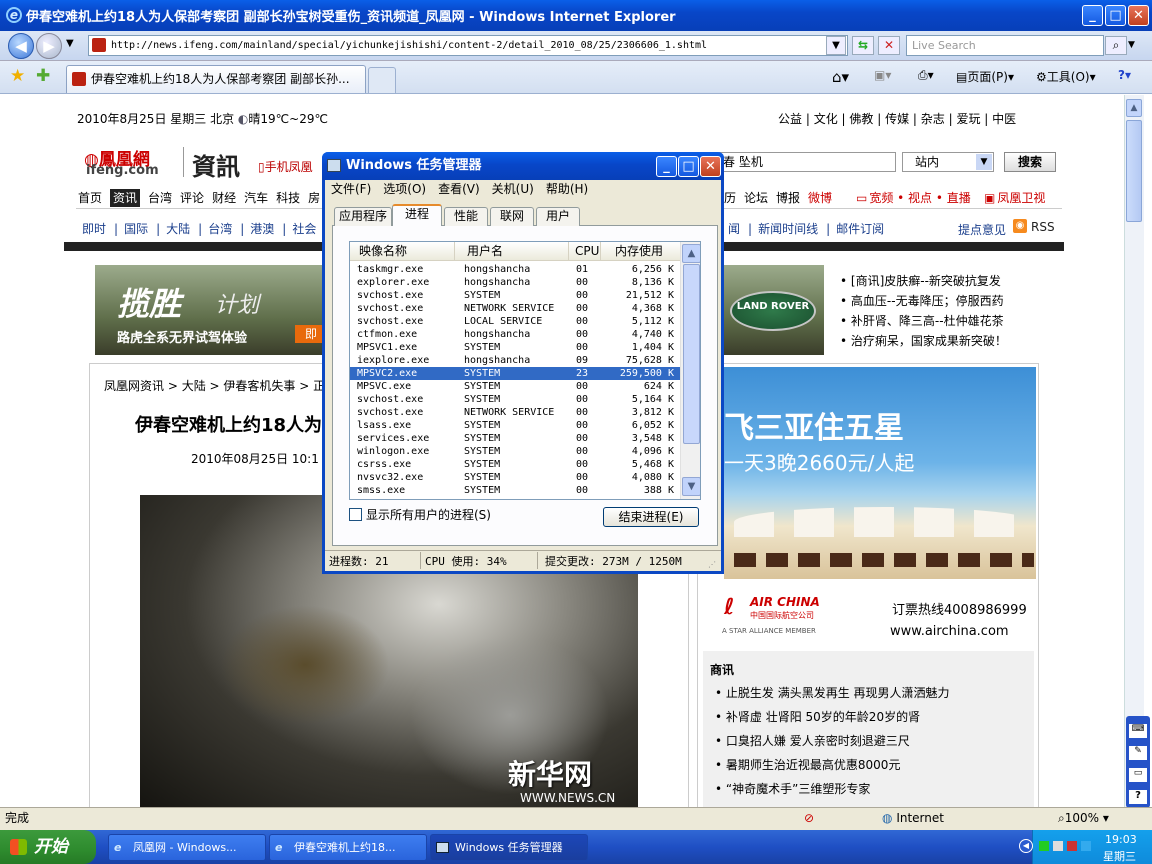 Image resolution: width=1152 pixels, height=864 pixels. What do you see at coordinates (923, 321) in the screenshot?
I see `ad-link-3: • 补肝肾、降三高--杜仲雄花茶` at bounding box center [923, 321].